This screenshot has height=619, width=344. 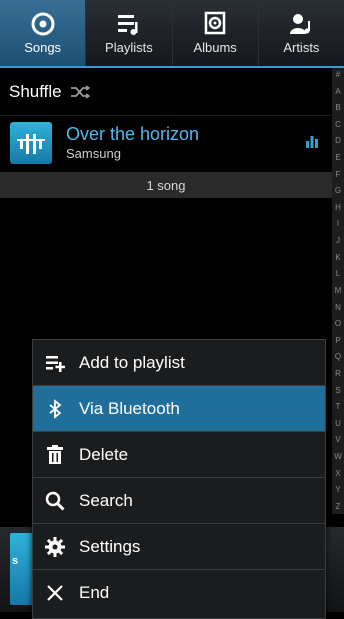 I want to click on song-title: Over the horizon, so click(x=133, y=134).